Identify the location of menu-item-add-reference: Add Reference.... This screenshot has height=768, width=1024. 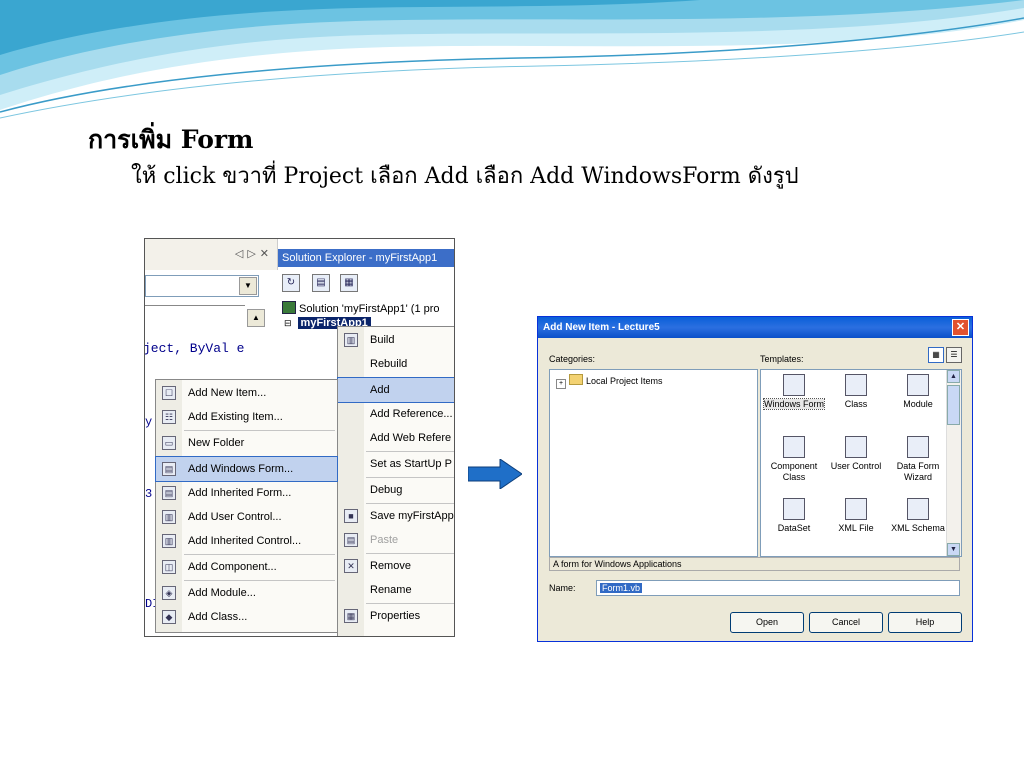
(396, 414).